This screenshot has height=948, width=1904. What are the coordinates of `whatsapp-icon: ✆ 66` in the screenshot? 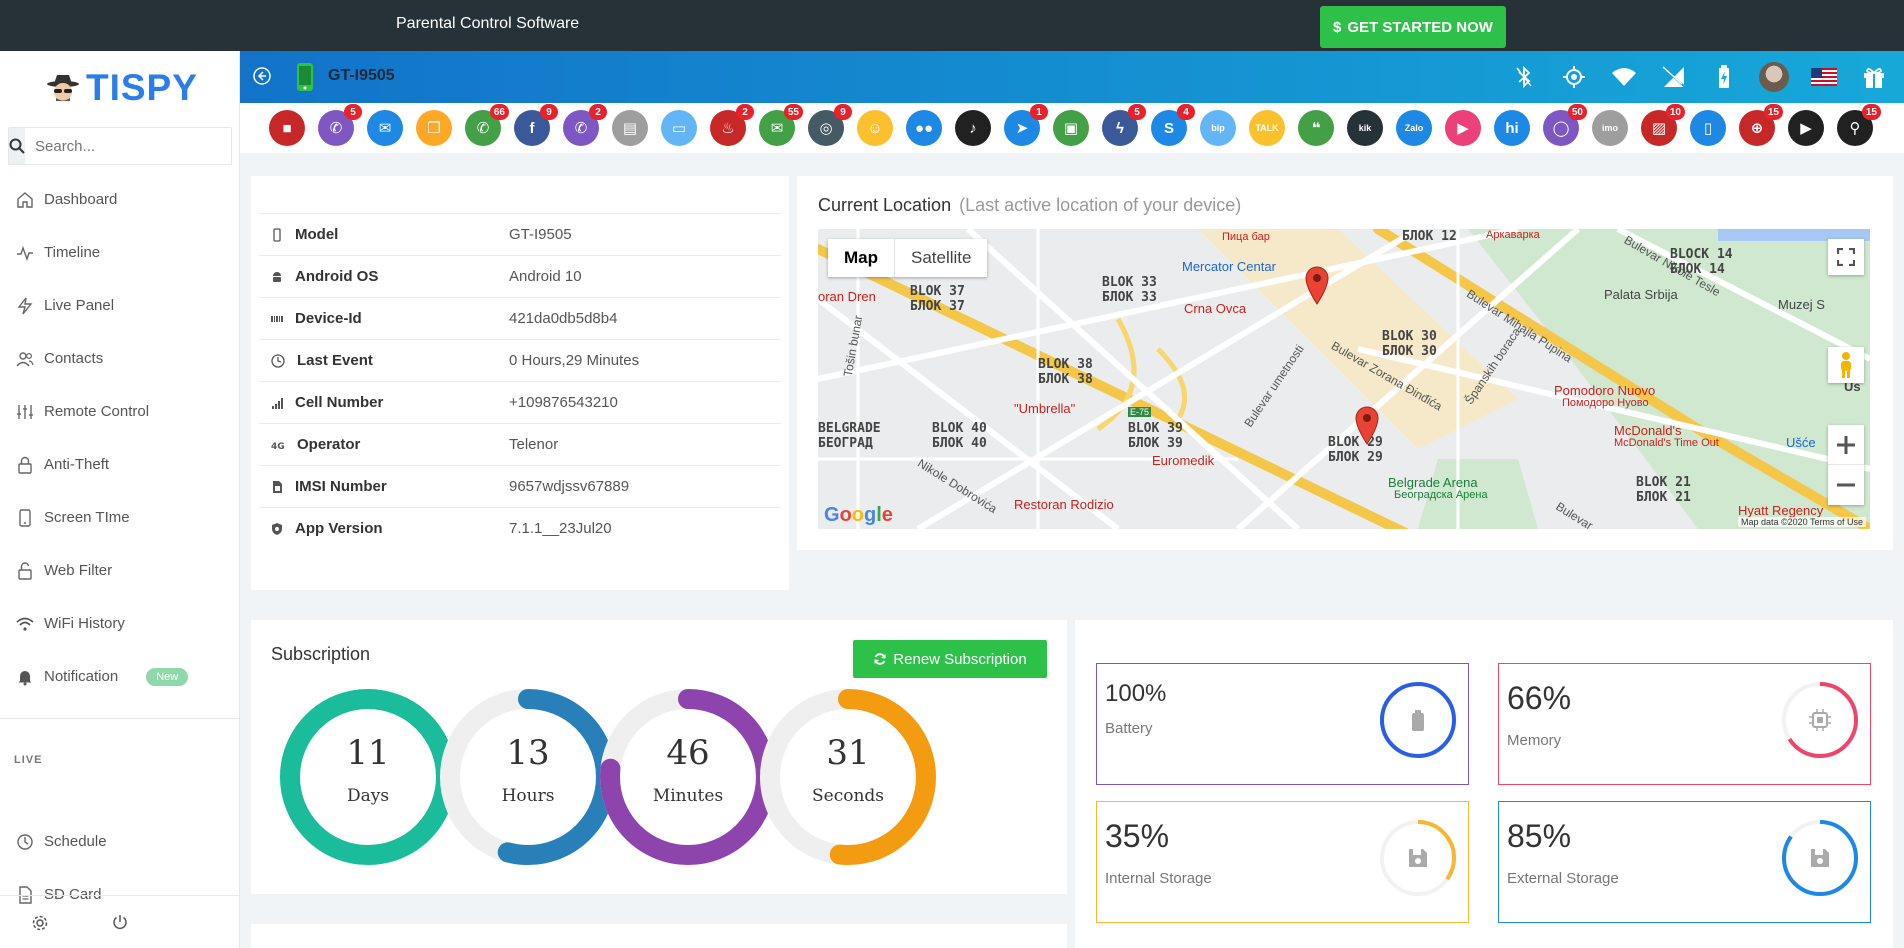 It's located at (487, 125).